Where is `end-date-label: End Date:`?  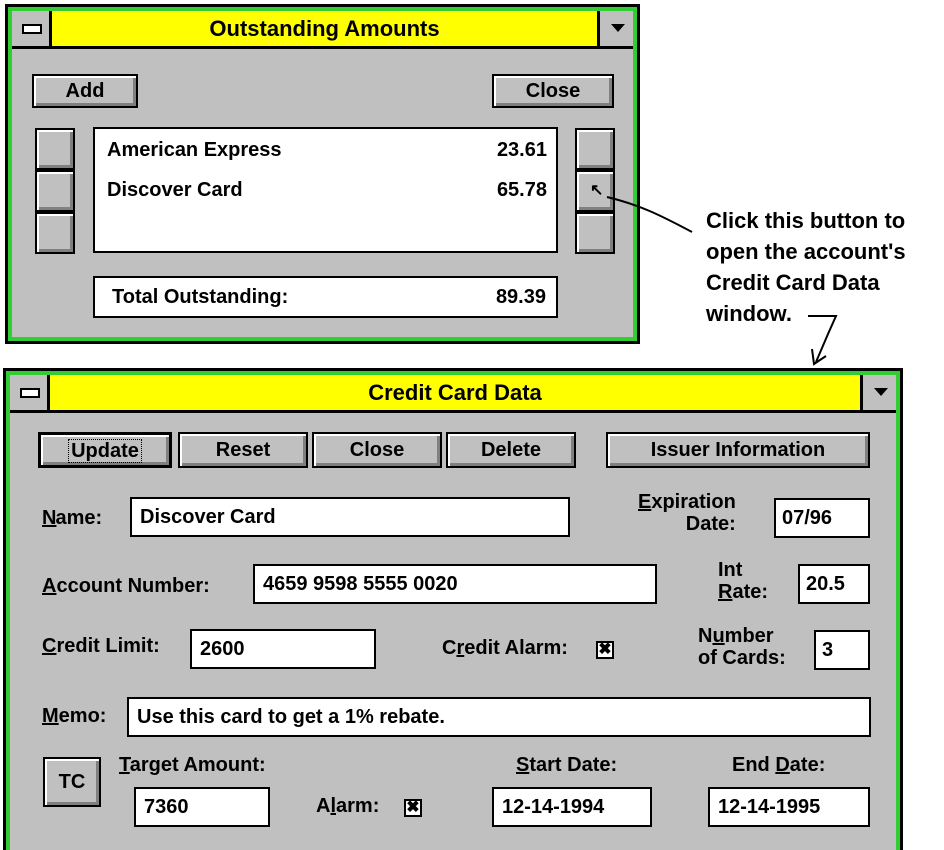 end-date-label: End Date: is located at coordinates (779, 765).